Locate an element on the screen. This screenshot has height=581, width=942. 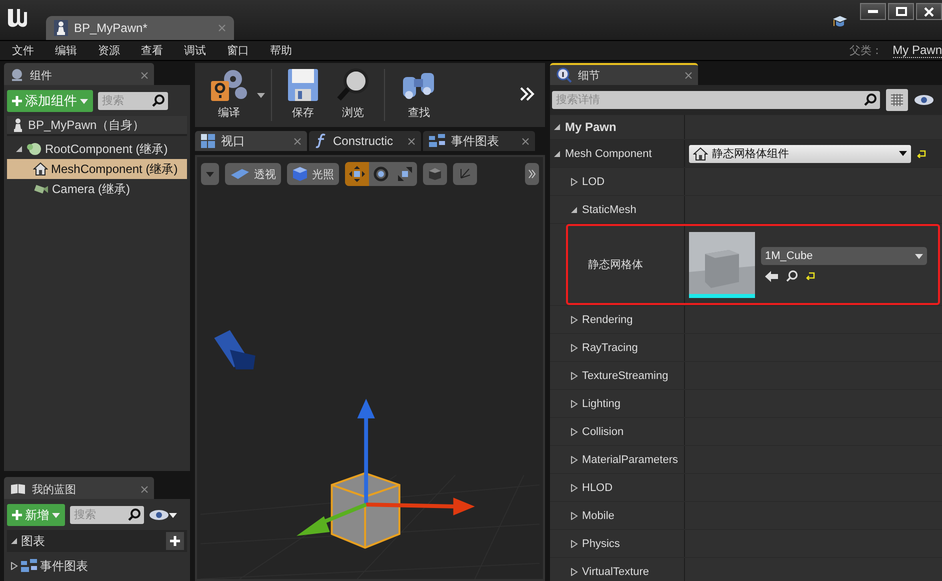
graph-icon is located at coordinates (437, 141).